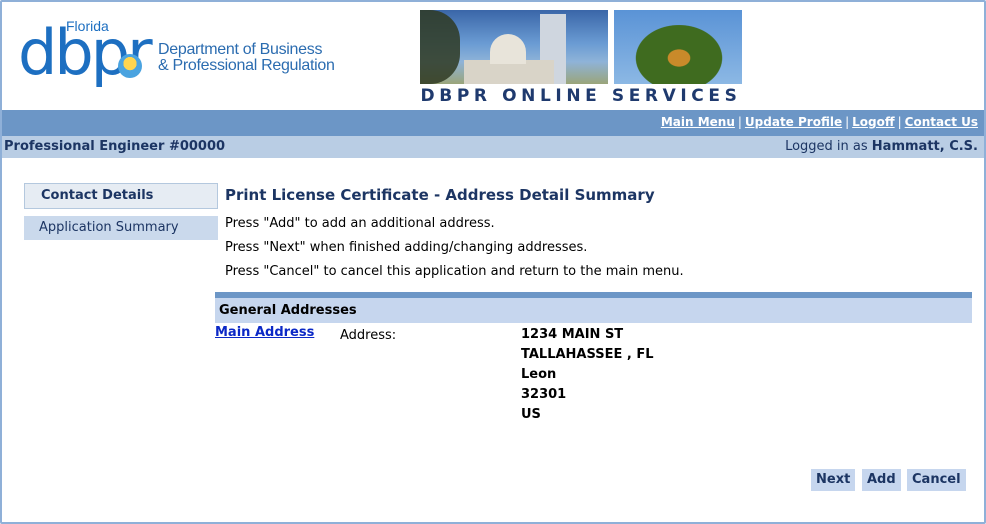 This screenshot has width=986, height=524. I want to click on address-street: 1234 MAIN ST, so click(572, 334).